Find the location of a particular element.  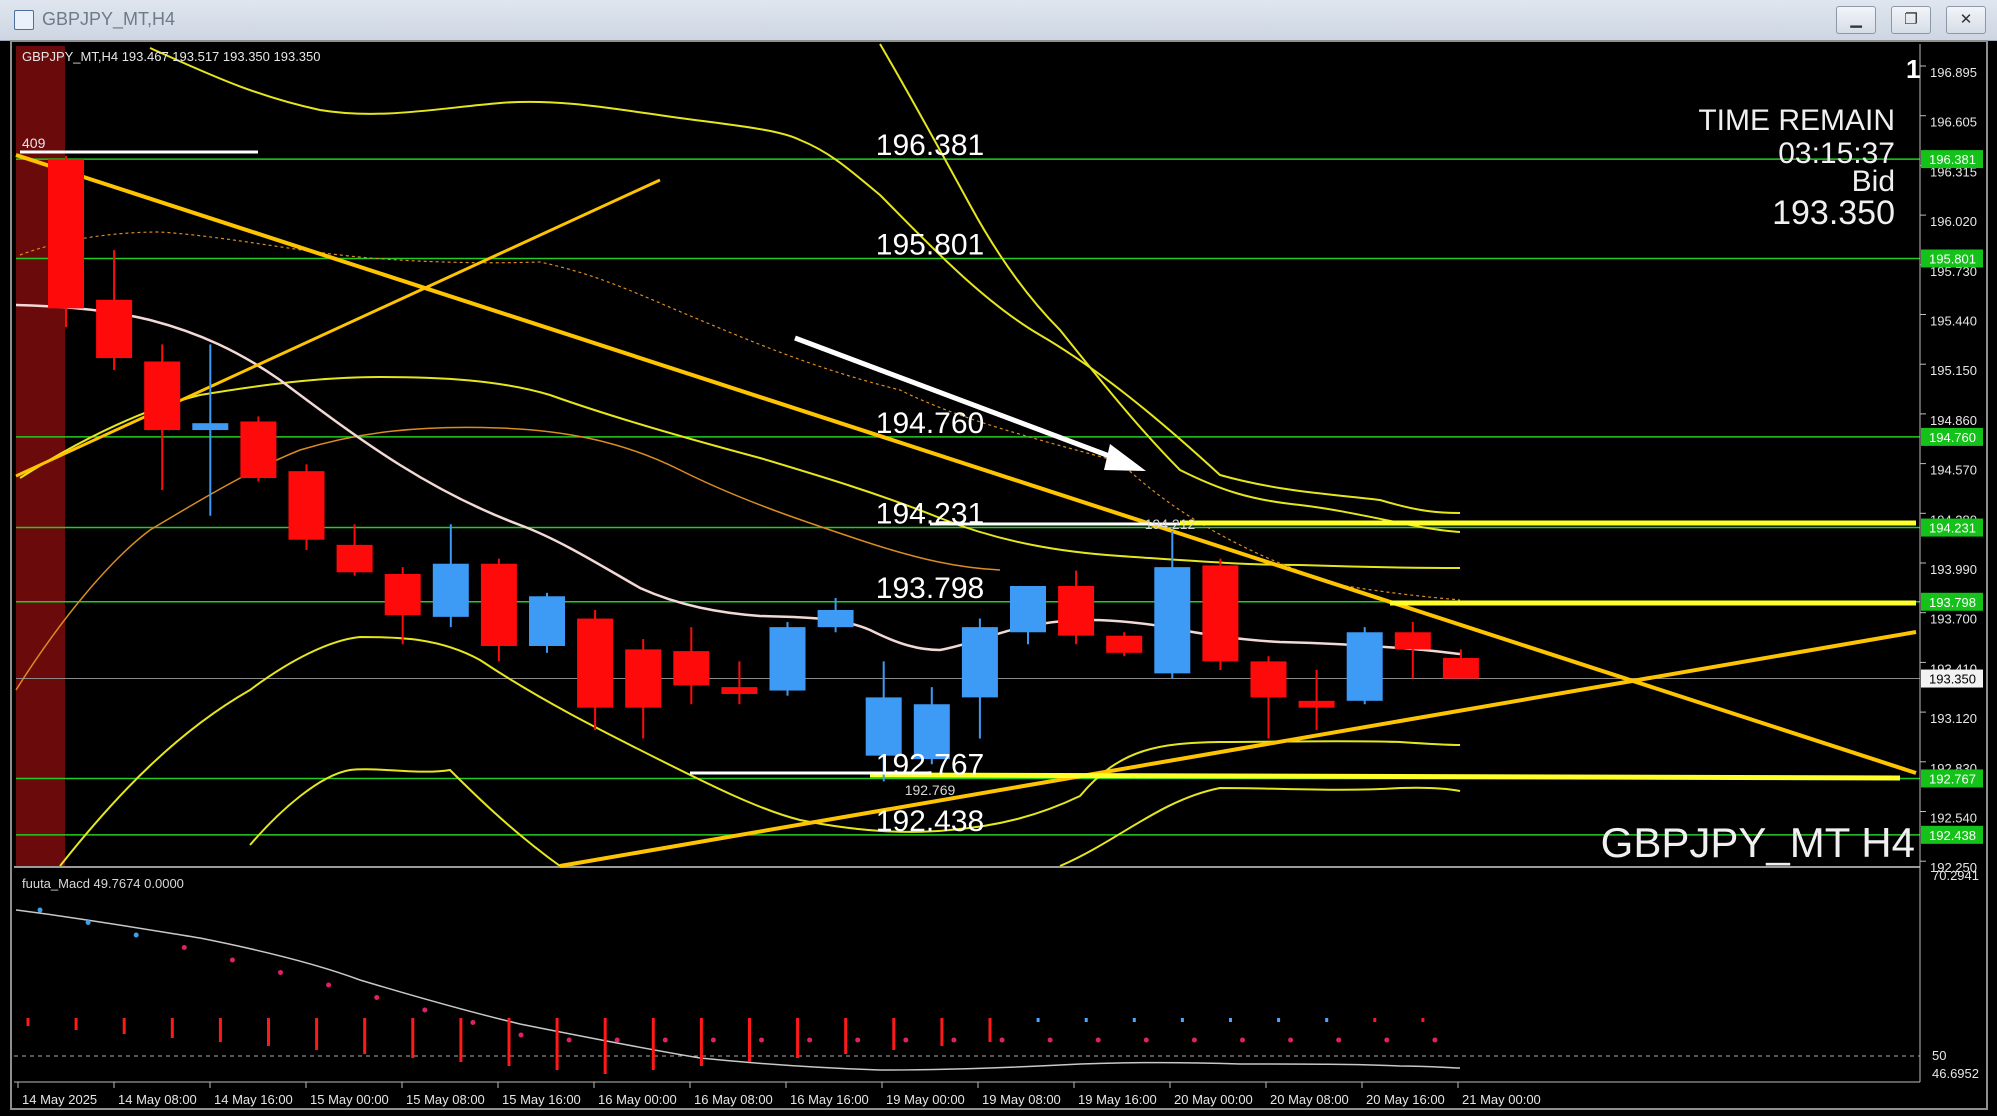

corner-mark: 1 is located at coordinates (1913, 69).